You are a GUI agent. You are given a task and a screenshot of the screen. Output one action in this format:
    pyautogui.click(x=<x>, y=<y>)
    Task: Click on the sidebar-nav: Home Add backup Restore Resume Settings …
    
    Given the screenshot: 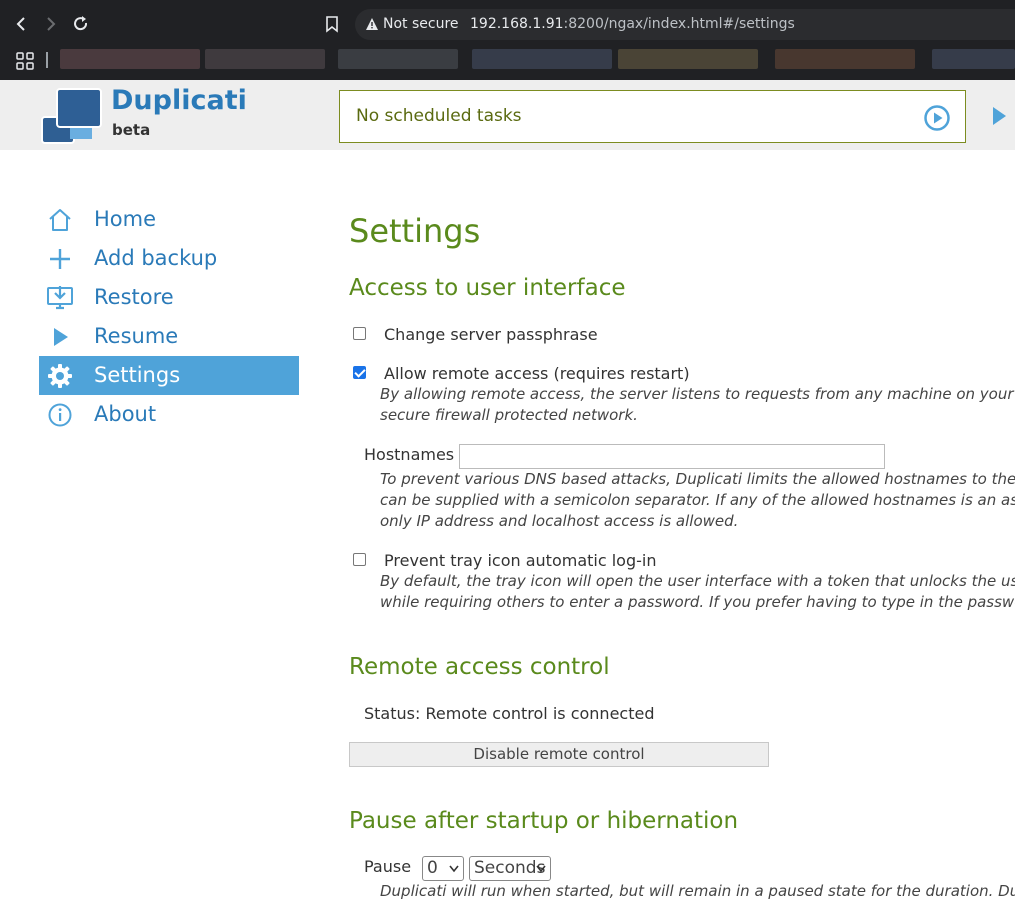 What is the action you would take?
    pyautogui.click(x=169, y=317)
    